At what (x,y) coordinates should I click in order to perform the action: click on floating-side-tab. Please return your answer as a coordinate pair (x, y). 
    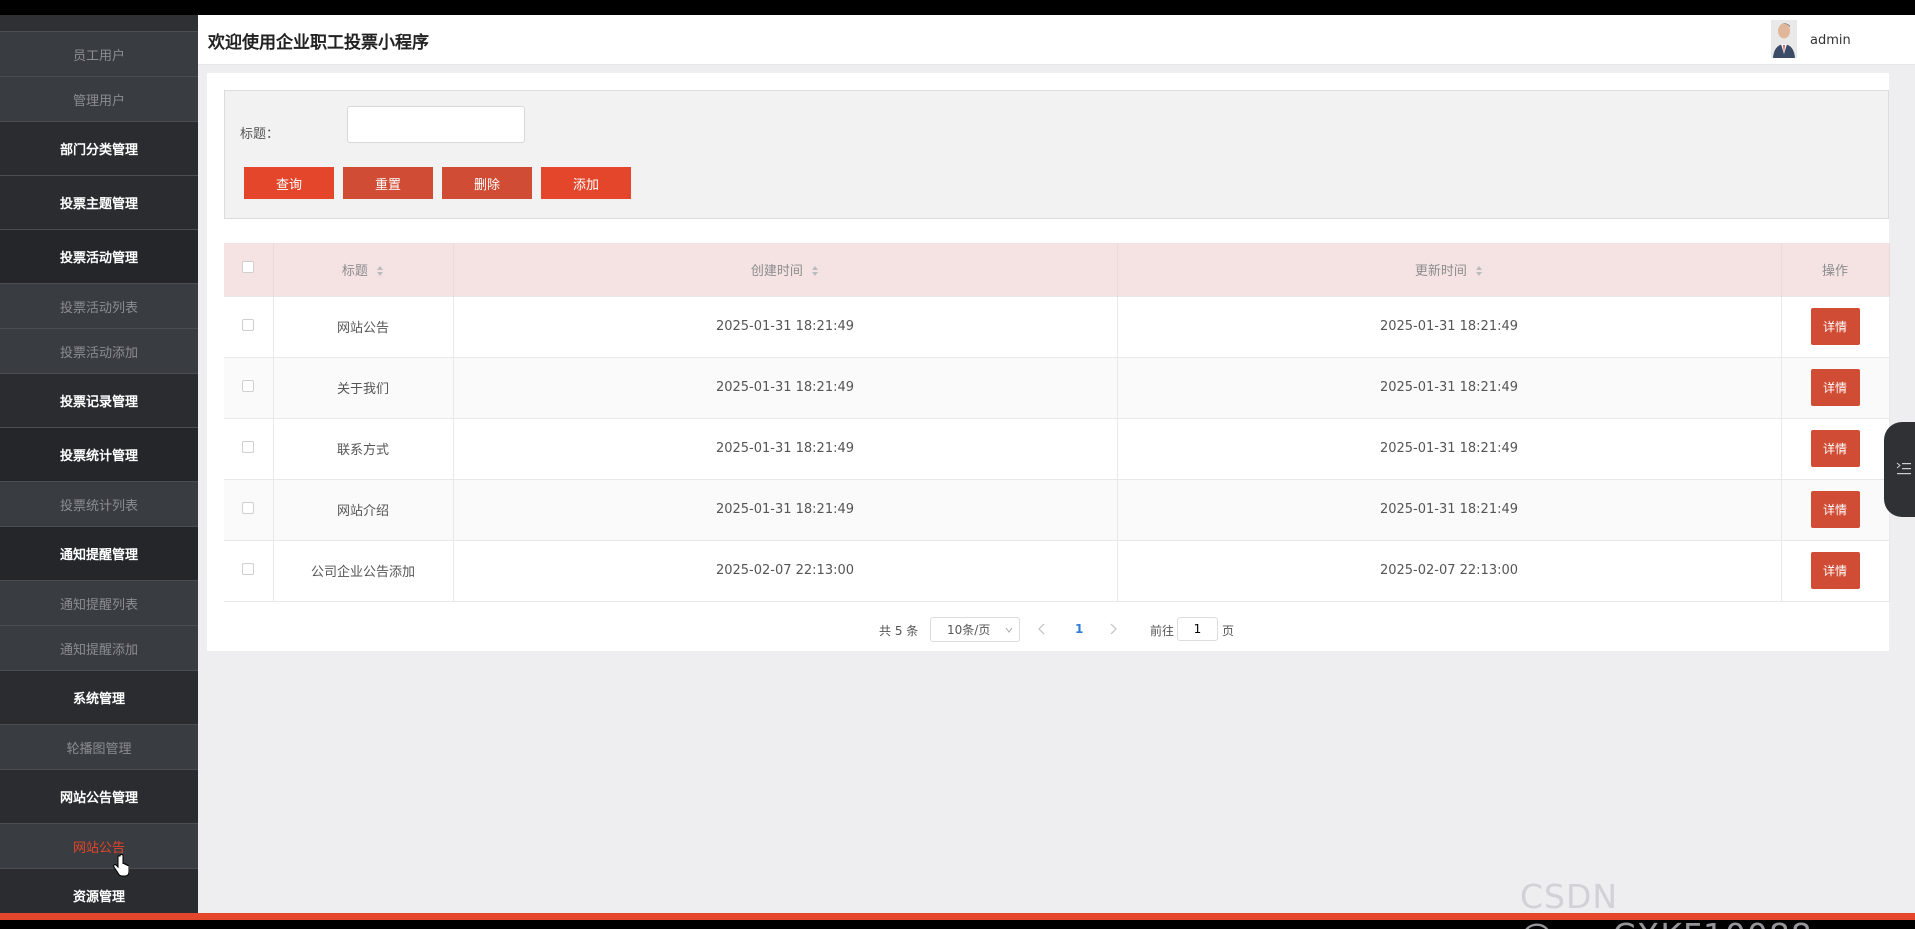
    Looking at the image, I should click on (1899, 469).